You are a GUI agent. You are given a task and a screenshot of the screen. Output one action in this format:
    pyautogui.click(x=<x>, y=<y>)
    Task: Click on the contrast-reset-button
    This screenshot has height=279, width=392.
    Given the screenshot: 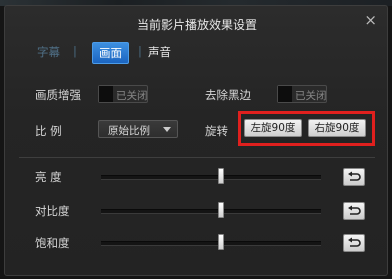 What is the action you would take?
    pyautogui.click(x=354, y=211)
    